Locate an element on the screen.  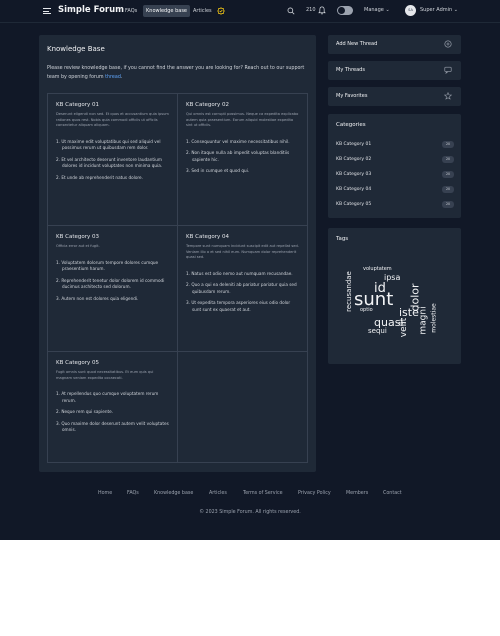
category-item: KB Category 02 20 is located at coordinates (395, 160).